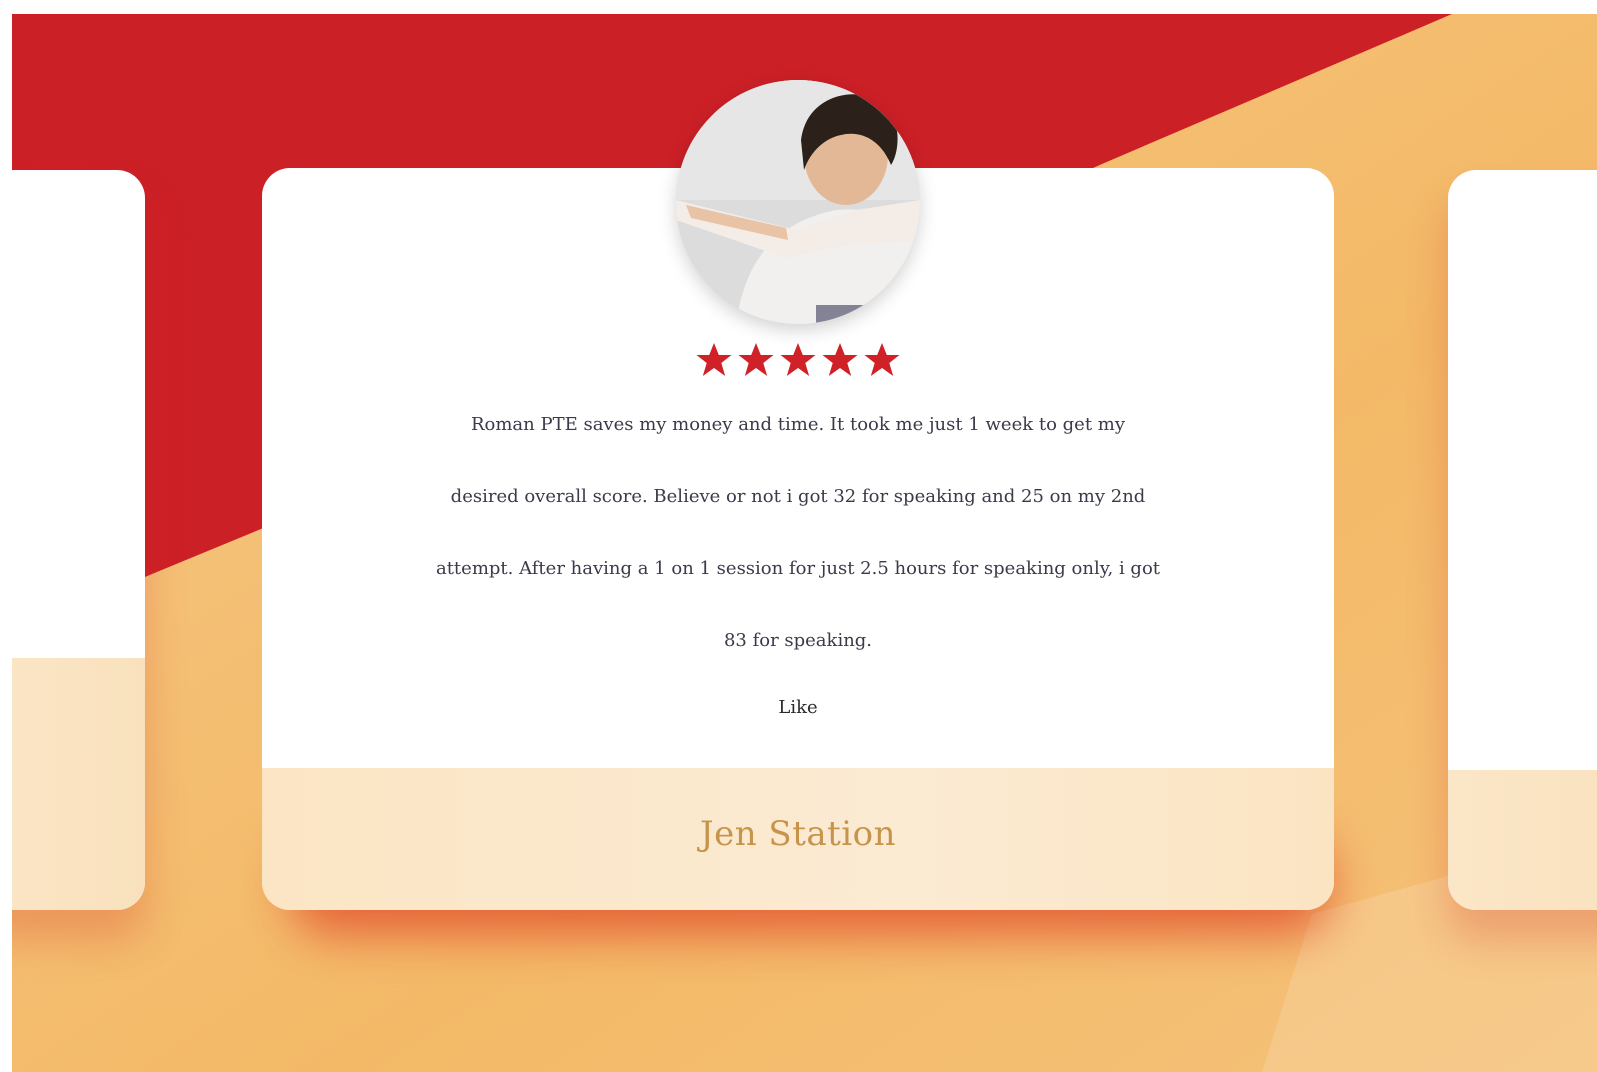  What do you see at coordinates (798, 707) in the screenshot?
I see `like-link: Like` at bounding box center [798, 707].